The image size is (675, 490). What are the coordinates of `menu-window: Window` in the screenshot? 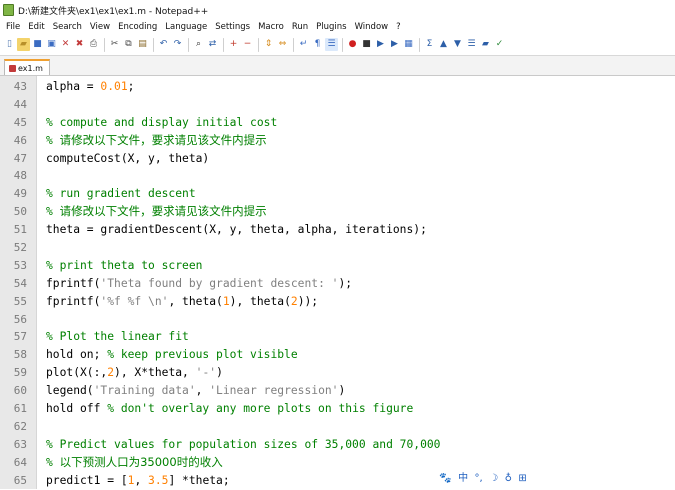 It's located at (372, 27).